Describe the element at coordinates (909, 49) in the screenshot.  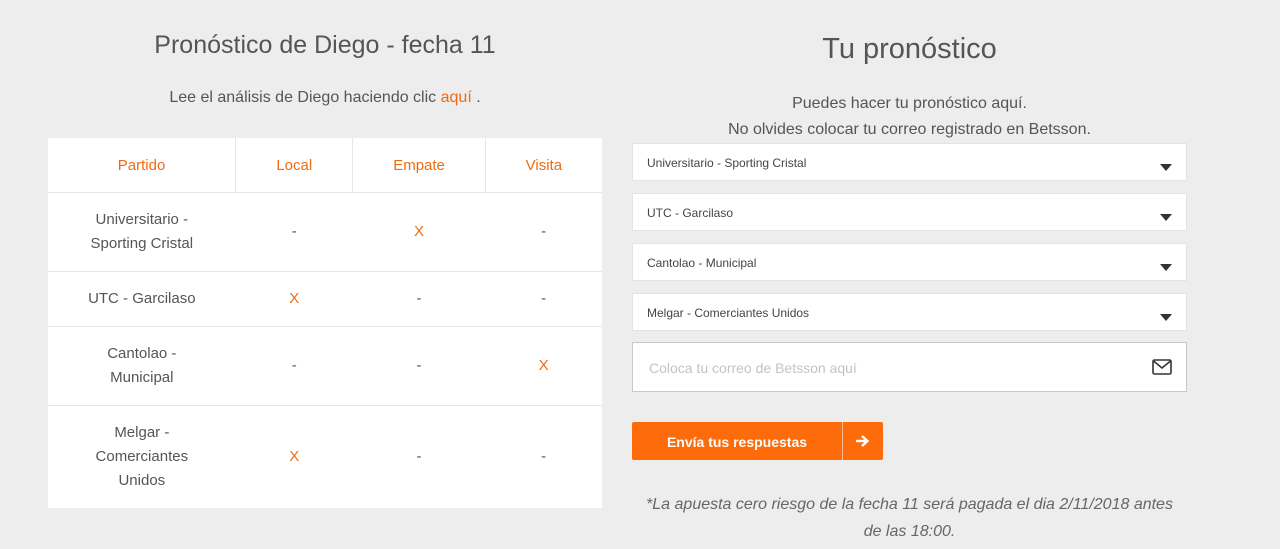
I see `your-prediction-title: Tu pronóstico` at that location.